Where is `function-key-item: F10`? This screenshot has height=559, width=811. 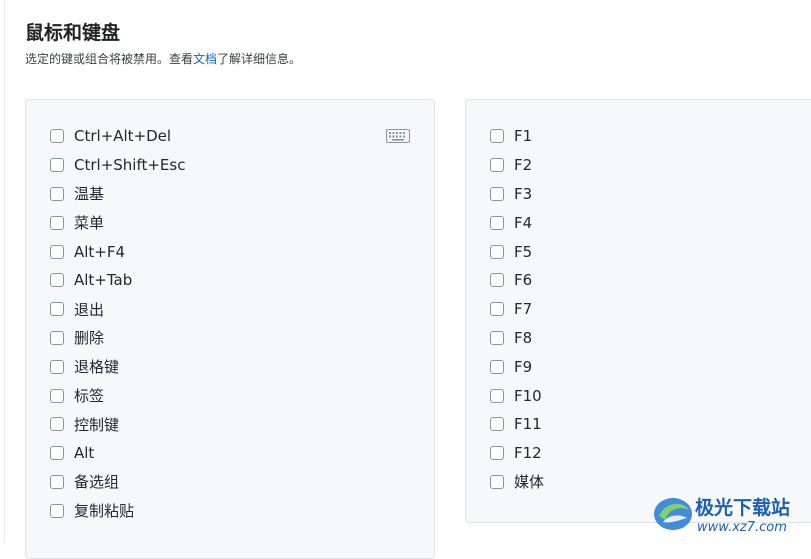
function-key-item: F10 is located at coordinates (517, 395).